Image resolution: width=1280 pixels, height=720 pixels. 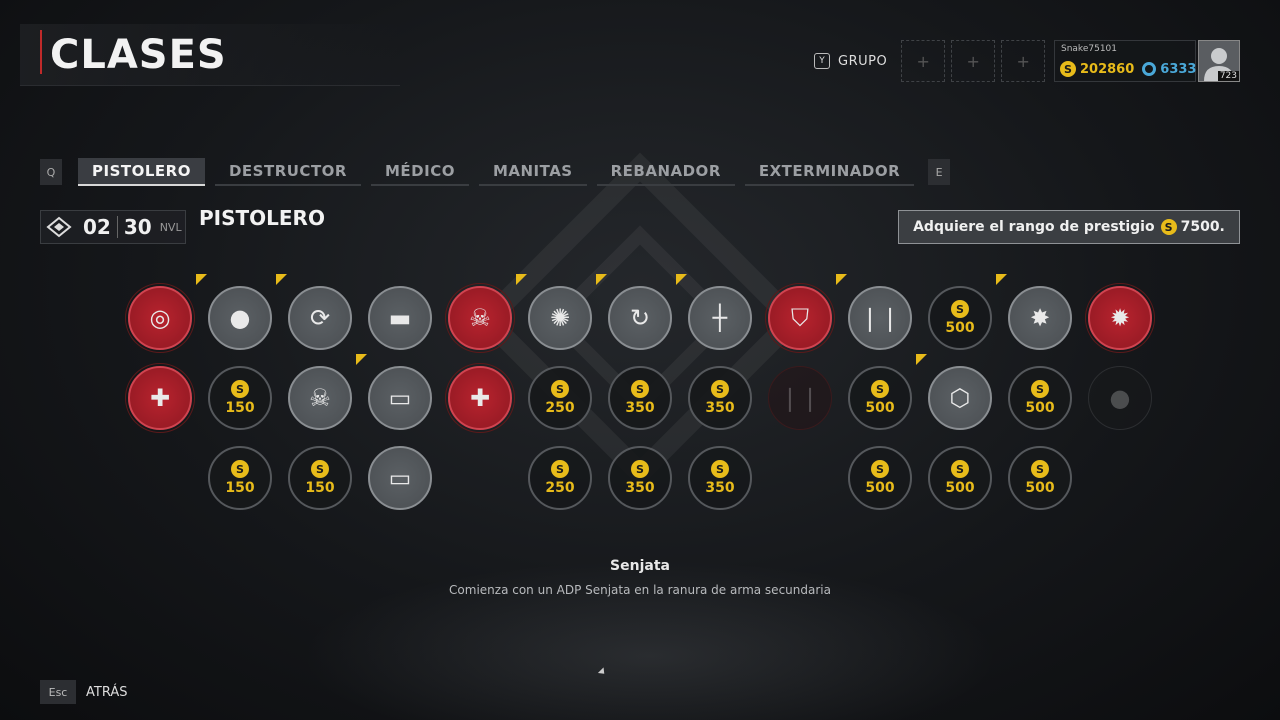 I want to click on group-label: GRUPO, so click(x=862, y=61).